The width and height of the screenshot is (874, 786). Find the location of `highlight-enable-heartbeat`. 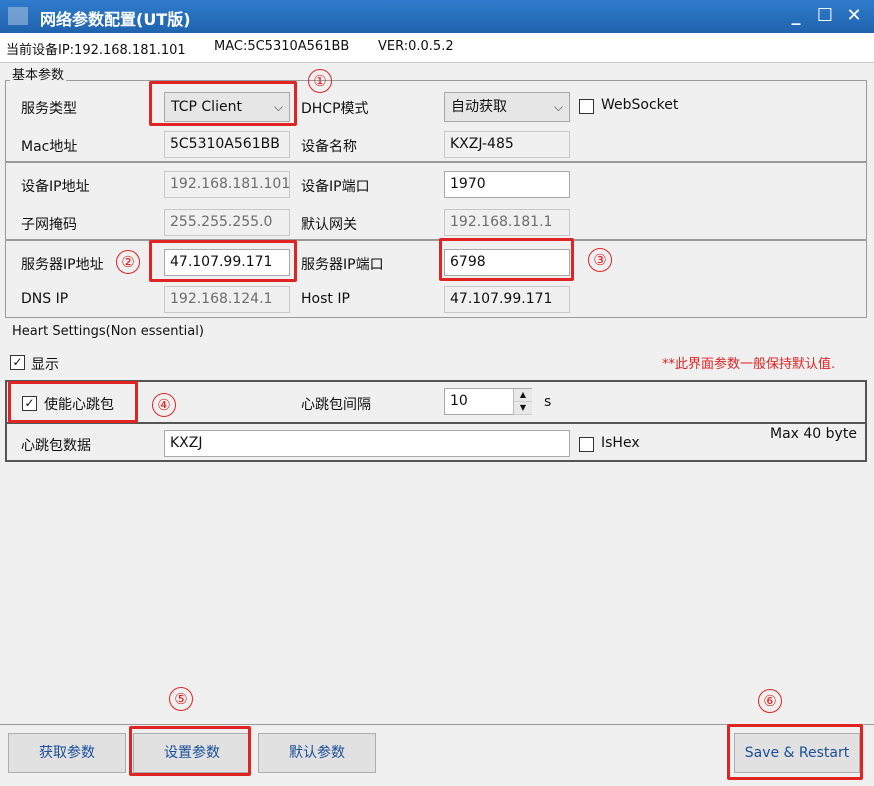

highlight-enable-heartbeat is located at coordinates (73, 402).